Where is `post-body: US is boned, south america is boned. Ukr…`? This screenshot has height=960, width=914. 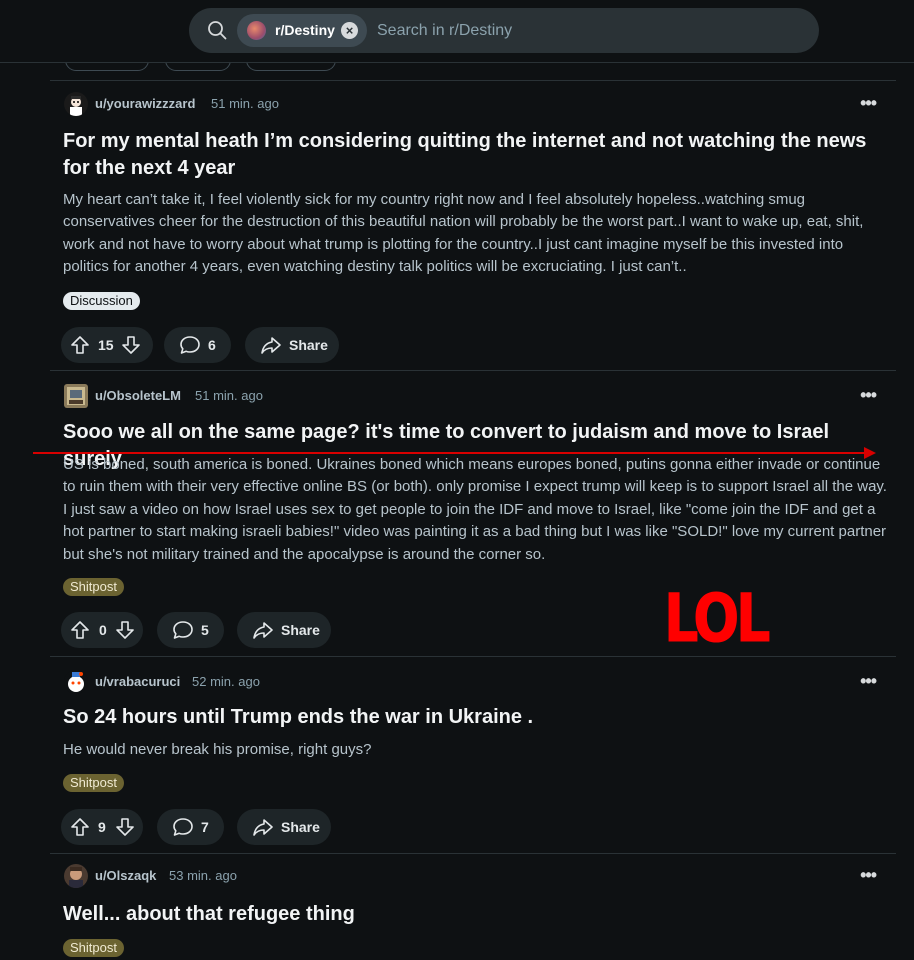 post-body: US is boned, south america is boned. Ukr… is located at coordinates (475, 510).